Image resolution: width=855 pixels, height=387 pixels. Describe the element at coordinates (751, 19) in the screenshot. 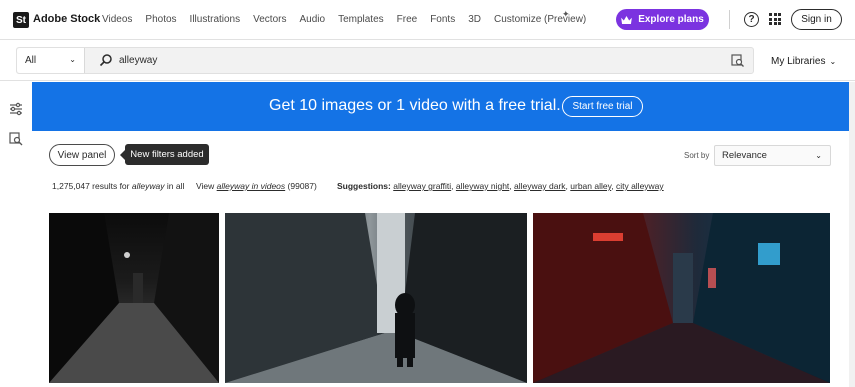

I see `help-icon: ?` at that location.